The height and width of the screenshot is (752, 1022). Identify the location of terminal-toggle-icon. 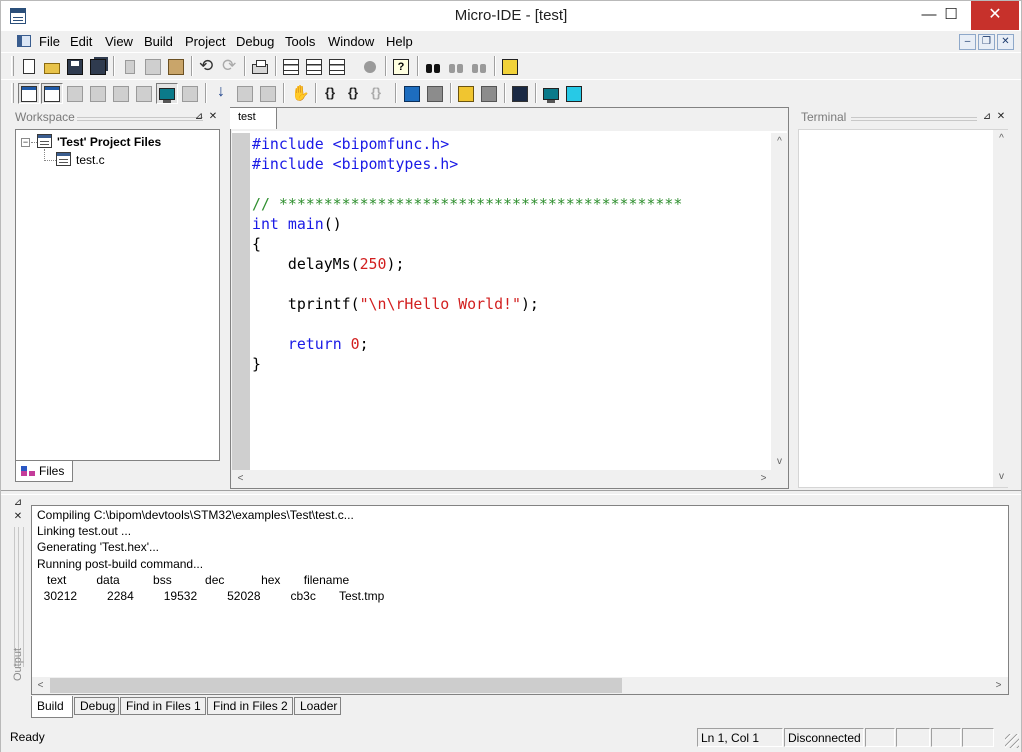
(167, 93).